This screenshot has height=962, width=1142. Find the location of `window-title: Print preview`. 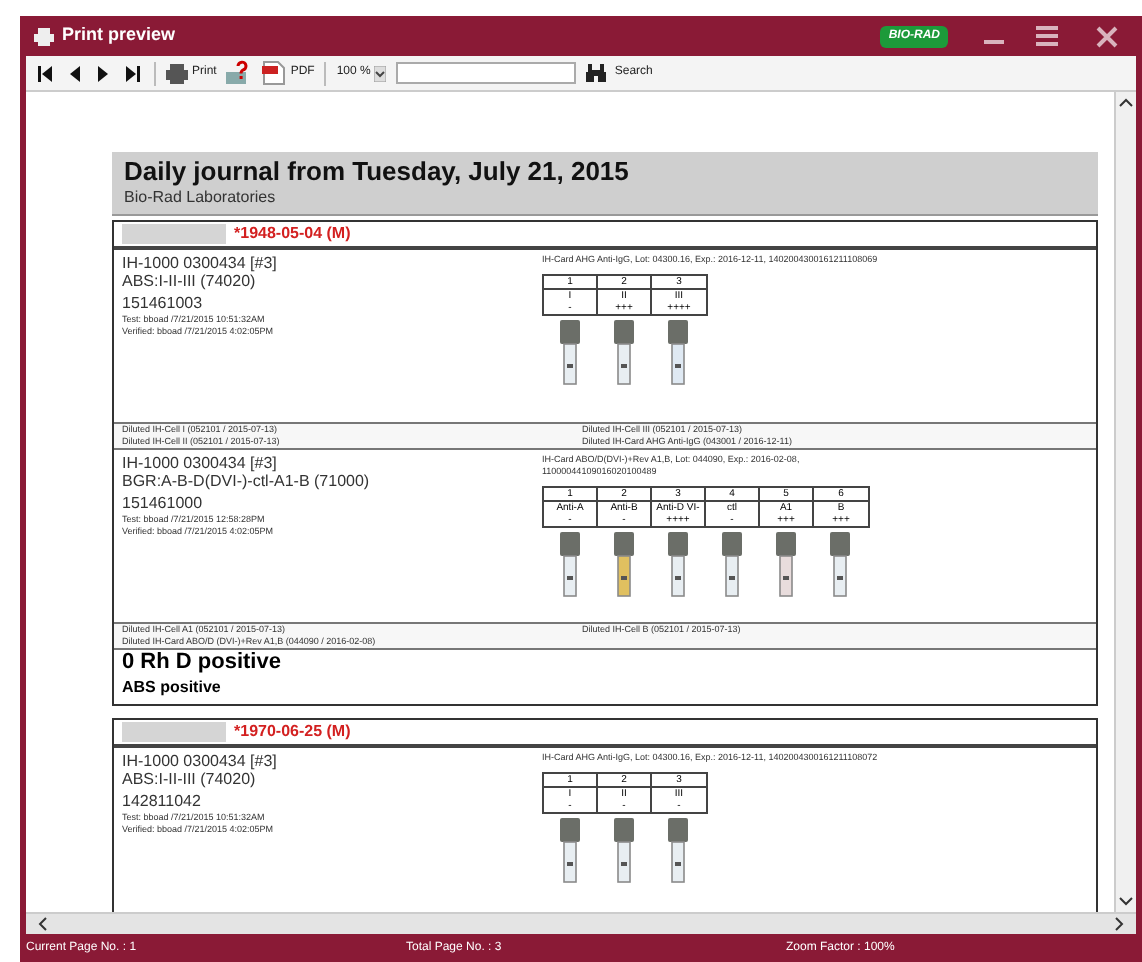

window-title: Print preview is located at coordinates (119, 35).